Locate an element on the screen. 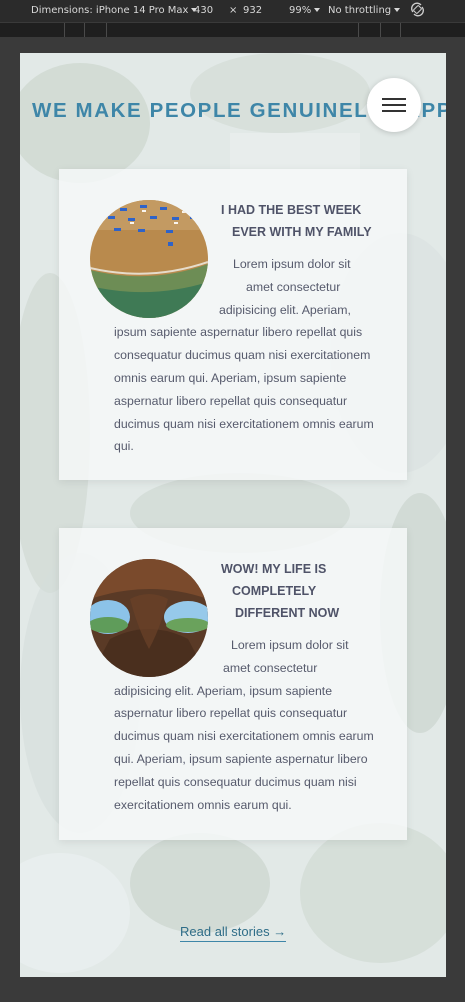 The width and height of the screenshot is (465, 1002). media-query-ruler is located at coordinates (232, 30).